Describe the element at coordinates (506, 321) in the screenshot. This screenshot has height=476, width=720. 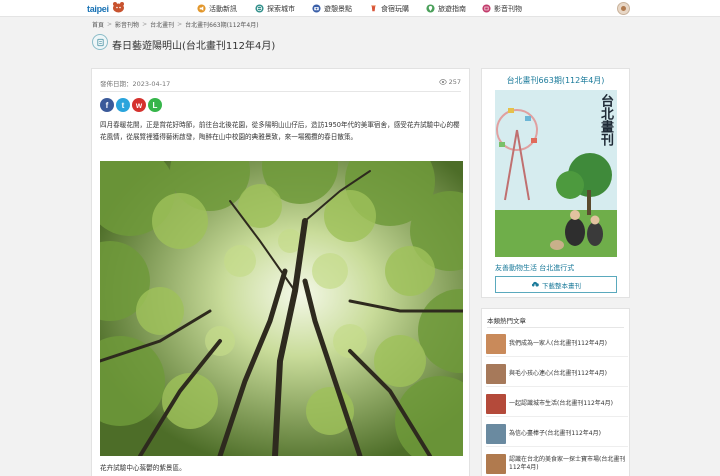
I see `hot-articles-title: 本類熱門文章` at that location.